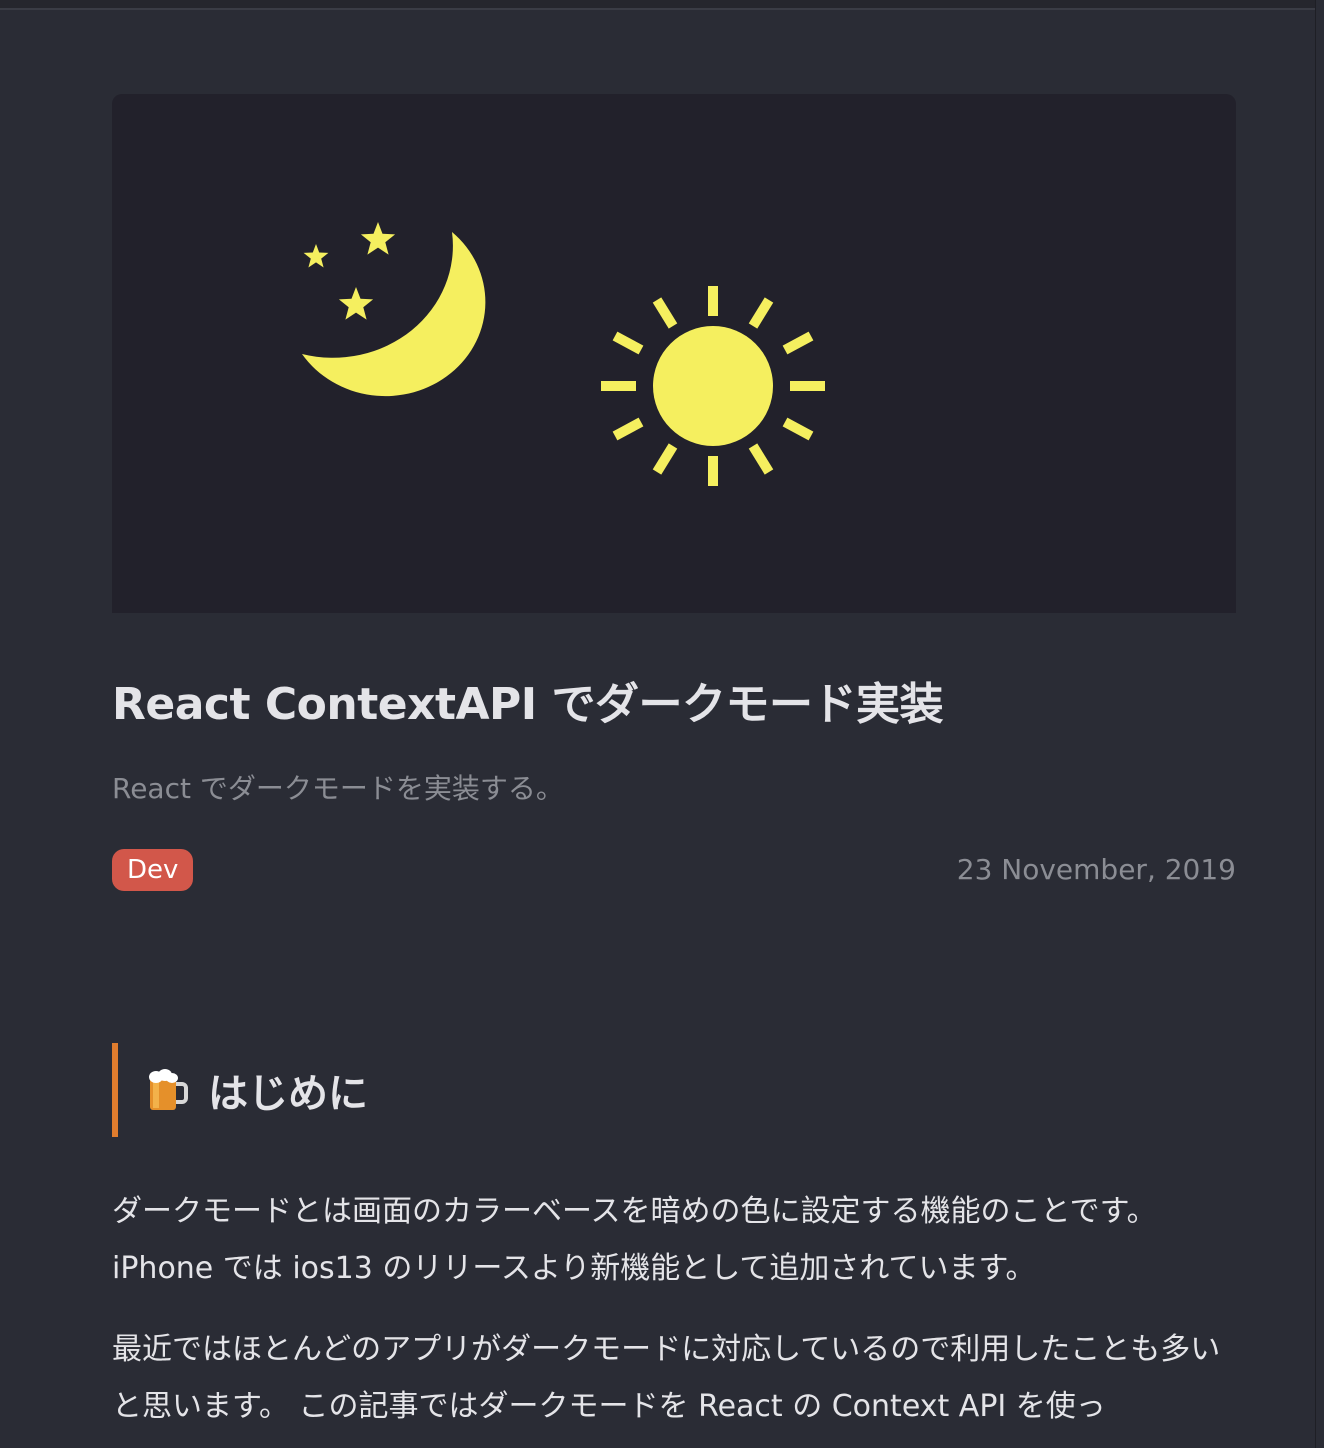  What do you see at coordinates (674, 1090) in the screenshot?
I see `section-heading: はじめに` at bounding box center [674, 1090].